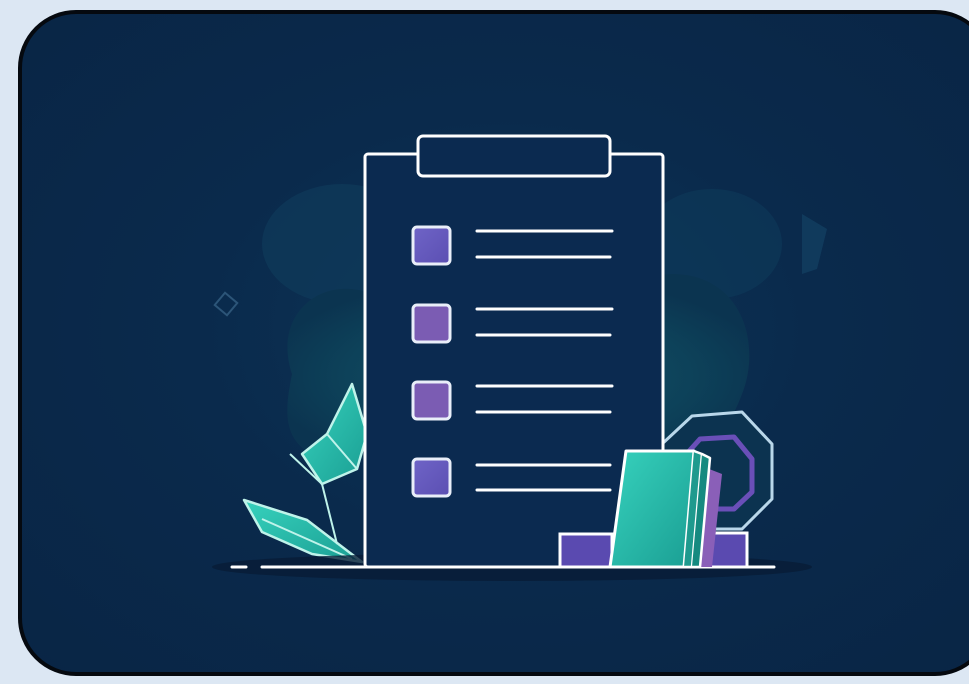  What do you see at coordinates (226, 304) in the screenshot?
I see `decorative-diamond-left` at bounding box center [226, 304].